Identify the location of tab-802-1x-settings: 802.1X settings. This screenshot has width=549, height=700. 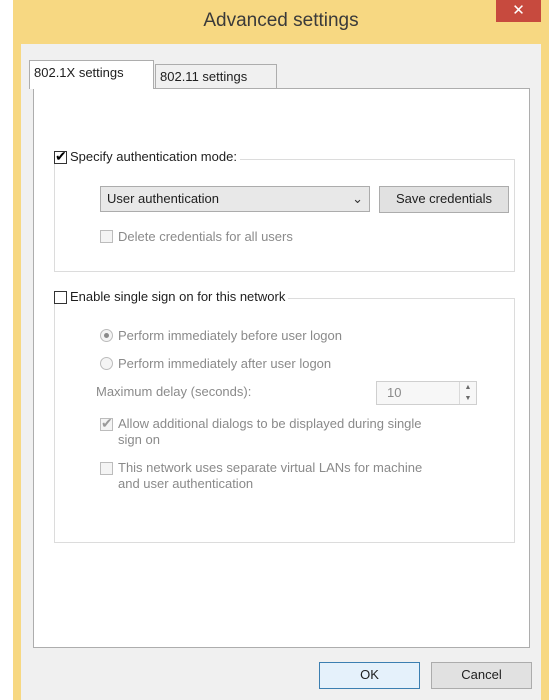
(91, 74).